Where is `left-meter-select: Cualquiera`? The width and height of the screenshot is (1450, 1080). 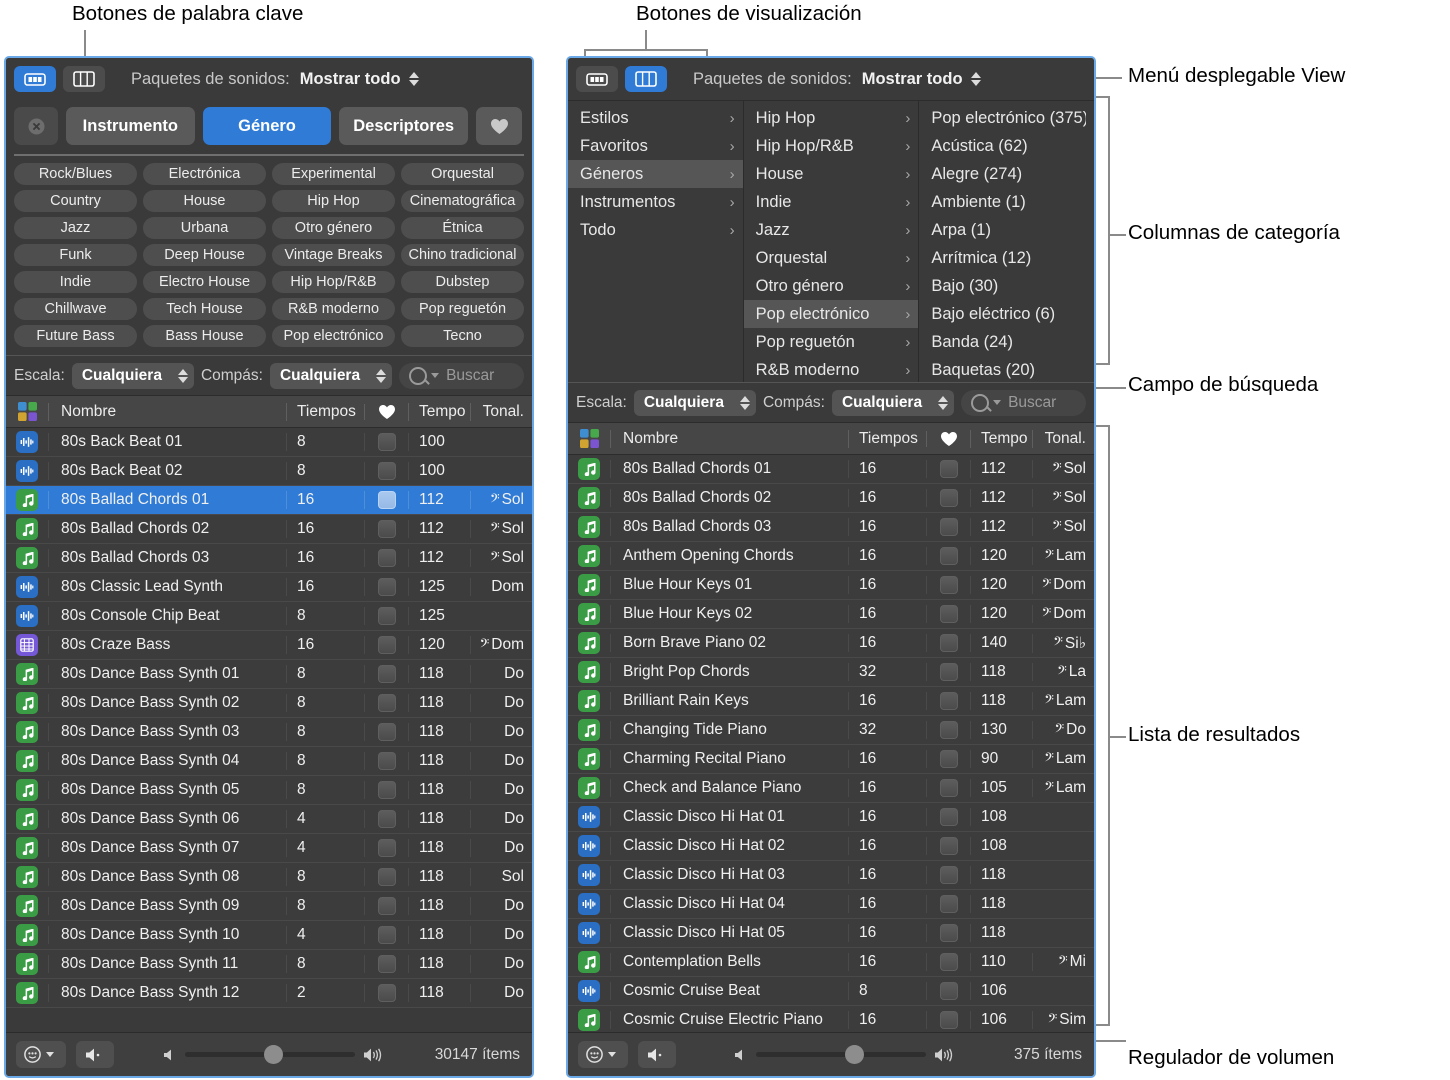
left-meter-select: Cualquiera is located at coordinates (331, 375).